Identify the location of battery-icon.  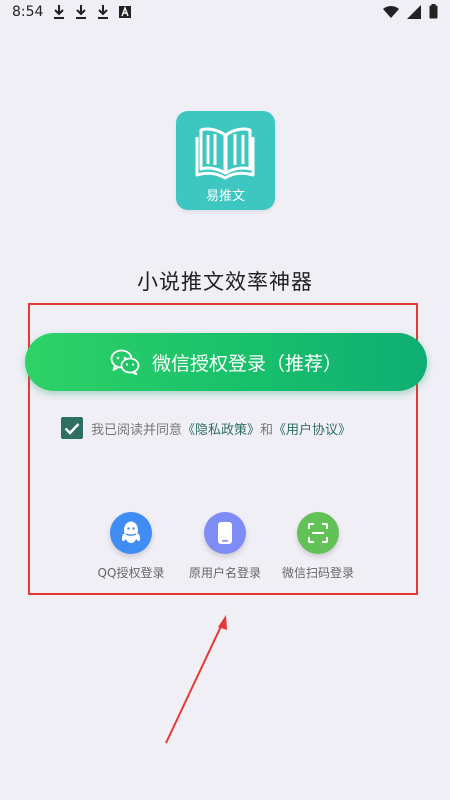
(433, 11).